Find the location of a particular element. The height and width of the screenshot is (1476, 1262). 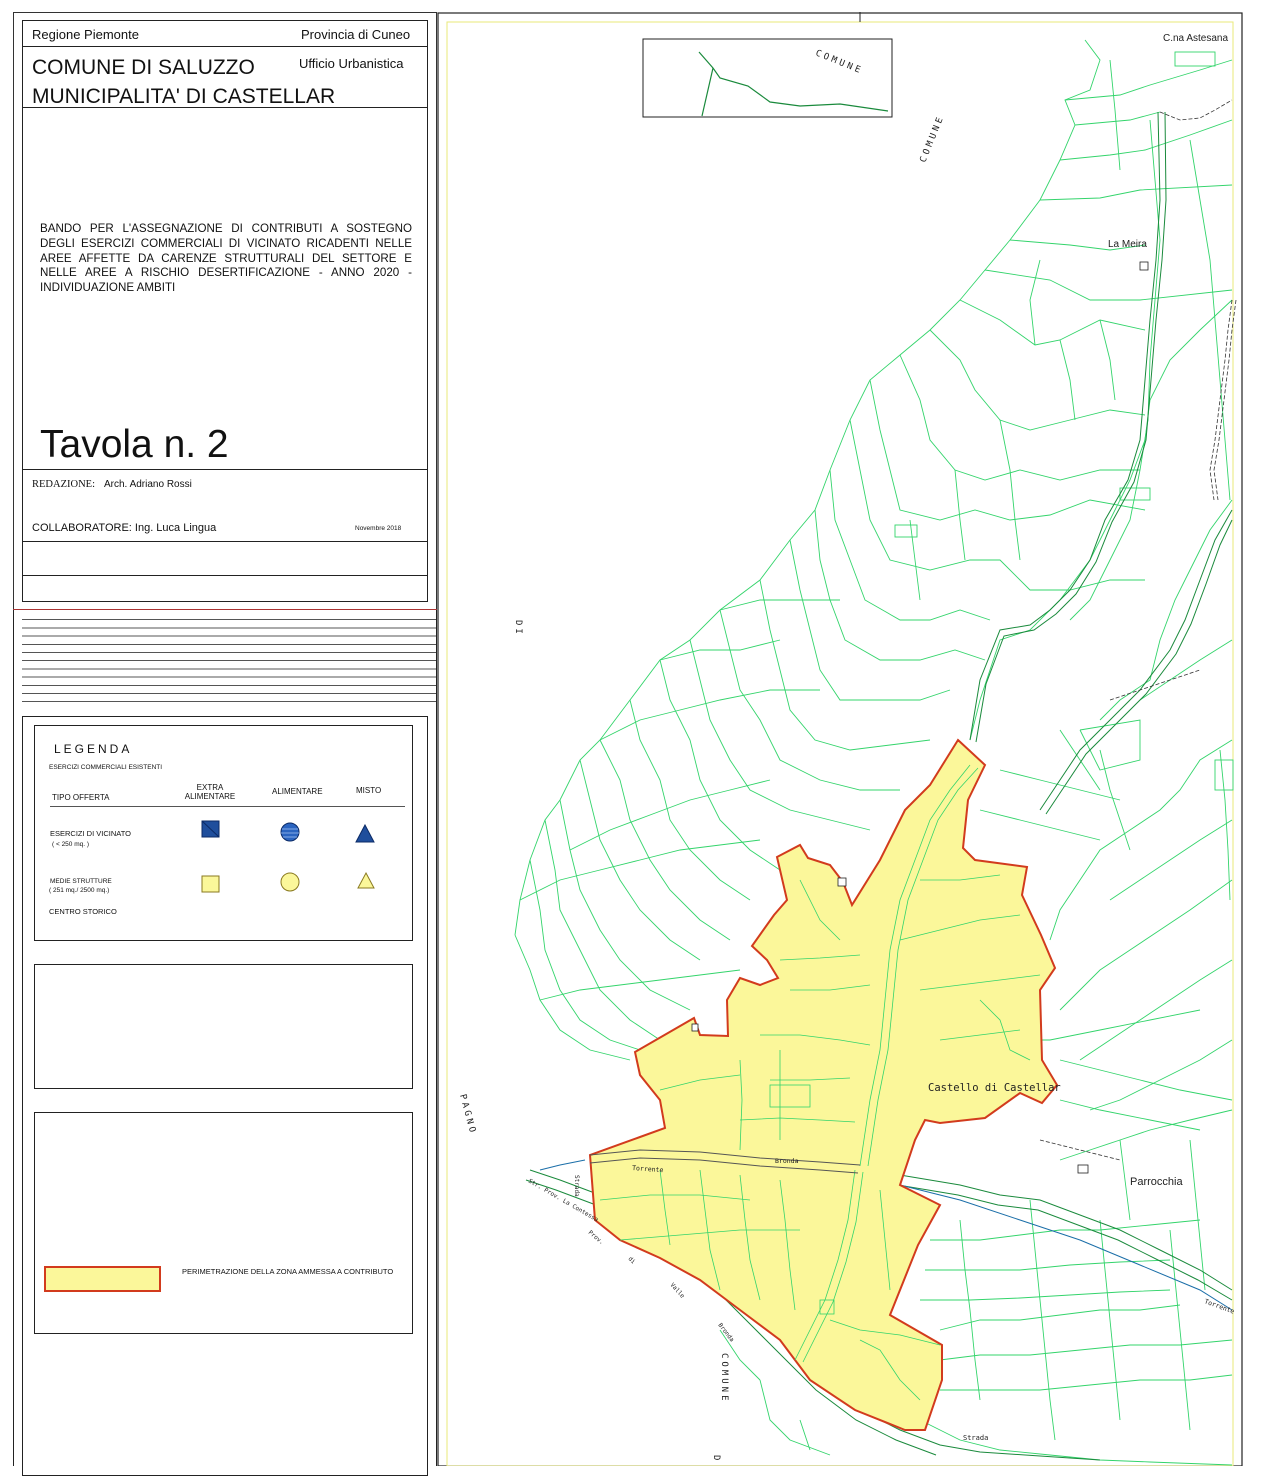

legend-row-vicinato-1: ESERCIZI DI VICINATO is located at coordinates (90, 833).